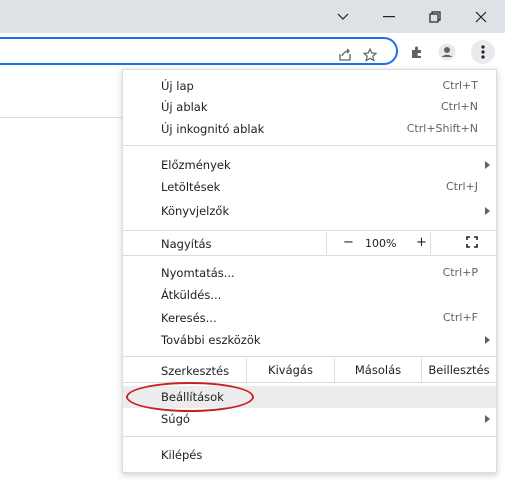 This screenshot has height=500, width=505. What do you see at coordinates (309, 86) in the screenshot?
I see `menu-item-new-tab: Új lap Ctrl+T` at bounding box center [309, 86].